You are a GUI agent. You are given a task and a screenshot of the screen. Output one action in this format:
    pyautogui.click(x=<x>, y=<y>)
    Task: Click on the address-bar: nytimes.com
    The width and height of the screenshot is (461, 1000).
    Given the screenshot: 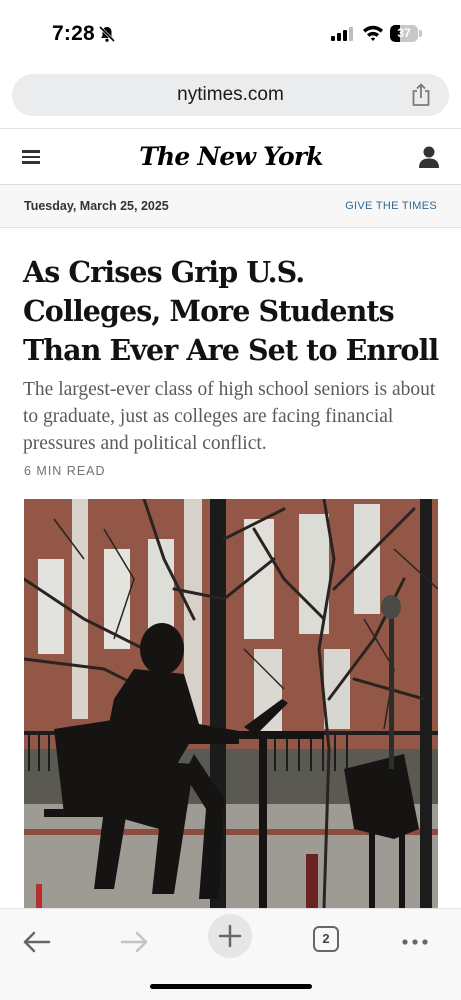 What is the action you would take?
    pyautogui.click(x=230, y=95)
    